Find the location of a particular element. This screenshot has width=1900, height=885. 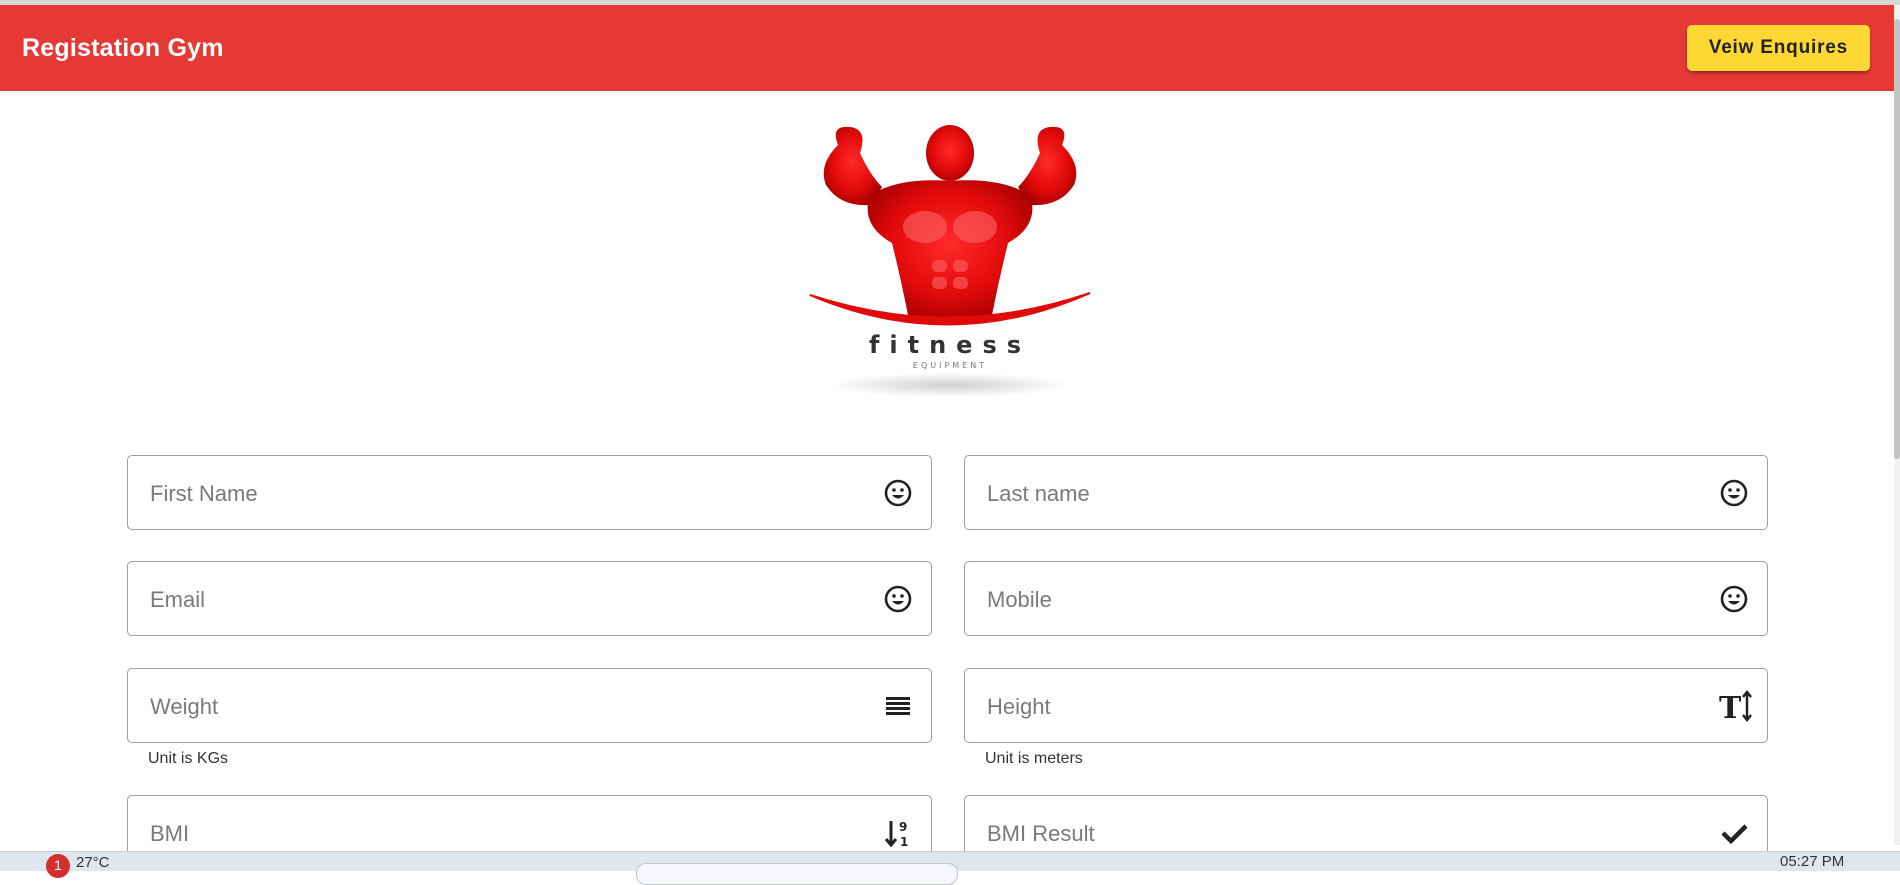

weight-hint: Unit is KGs is located at coordinates (188, 758).